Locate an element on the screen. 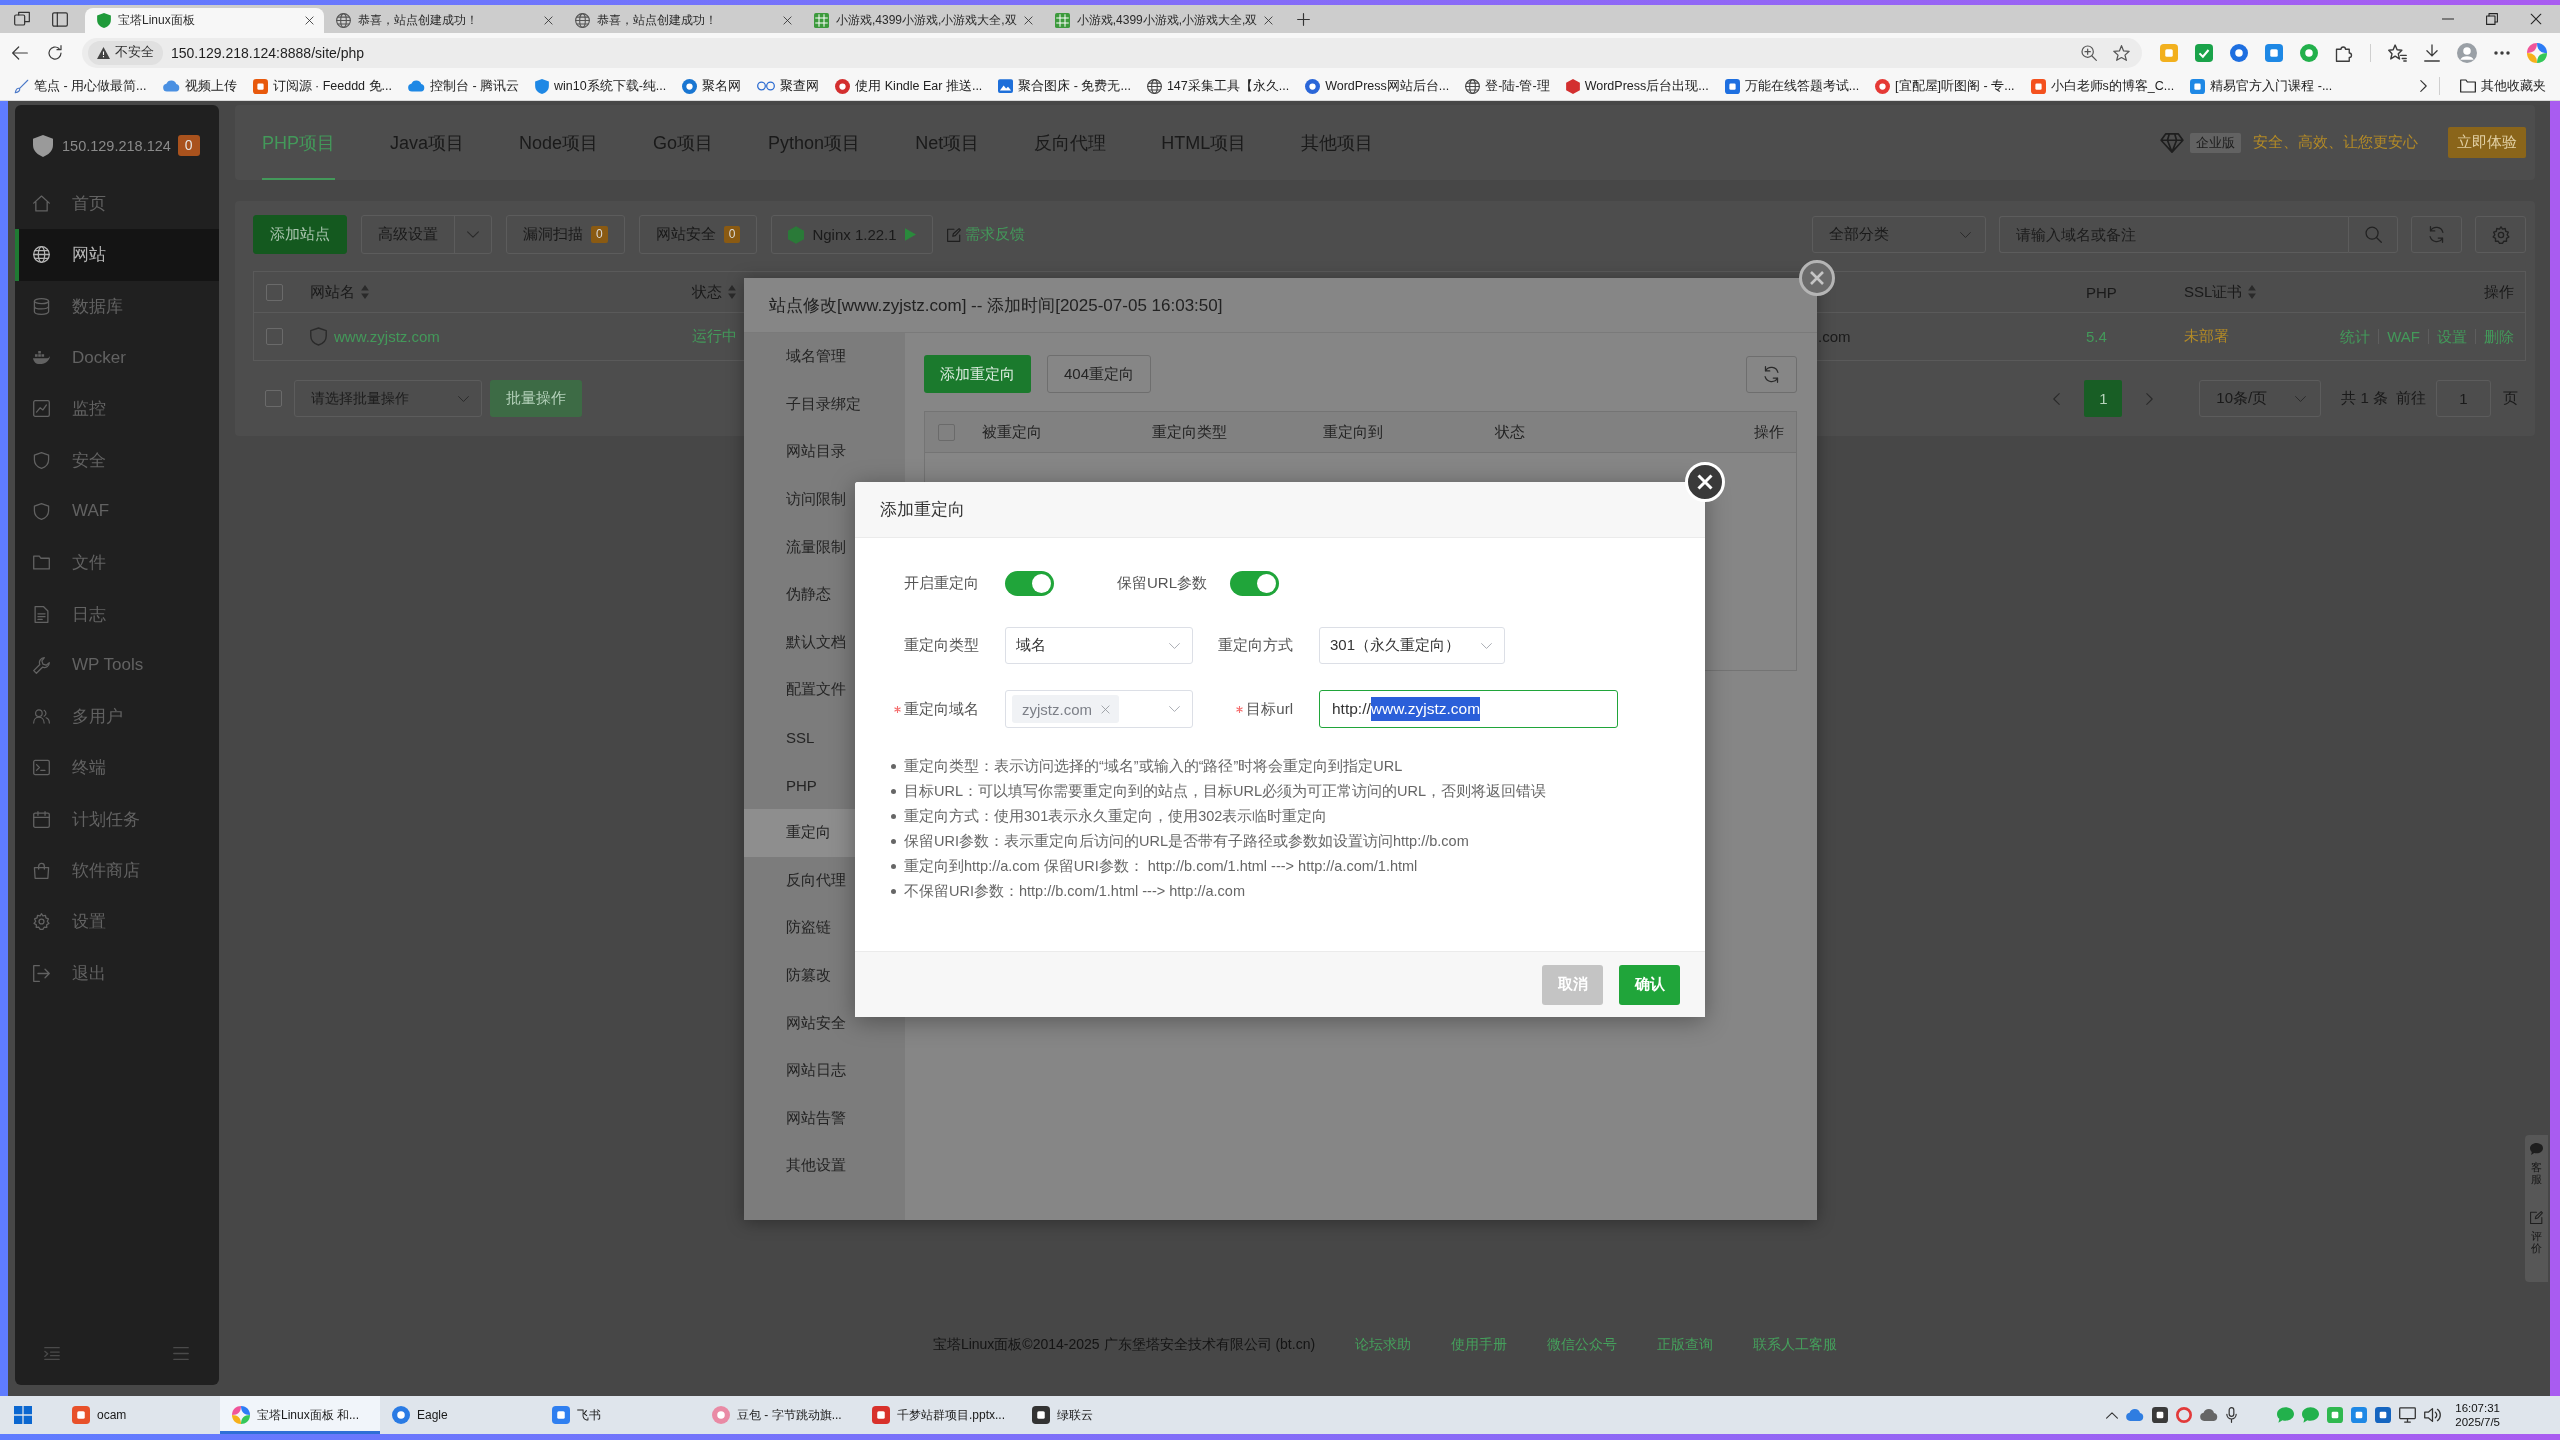 The image size is (2560, 1440). indent-icon is located at coordinates (52, 1353).